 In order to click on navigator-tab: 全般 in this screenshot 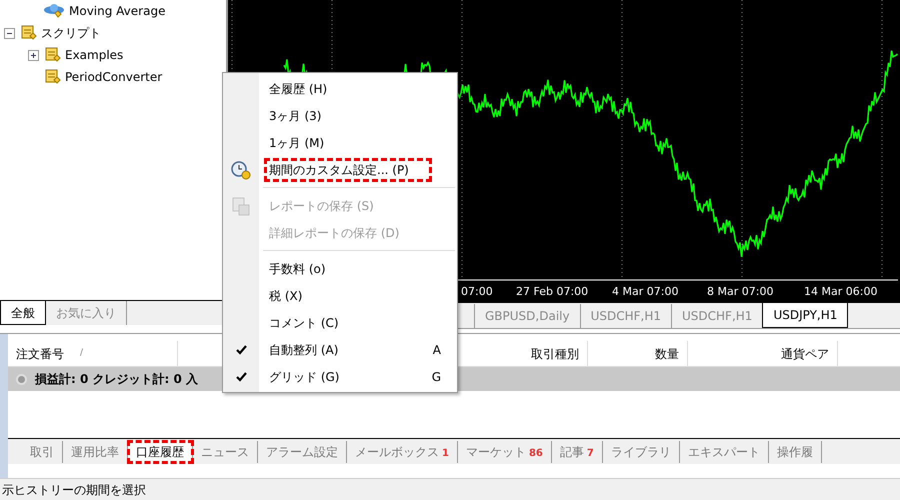, I will do `click(23, 313)`.